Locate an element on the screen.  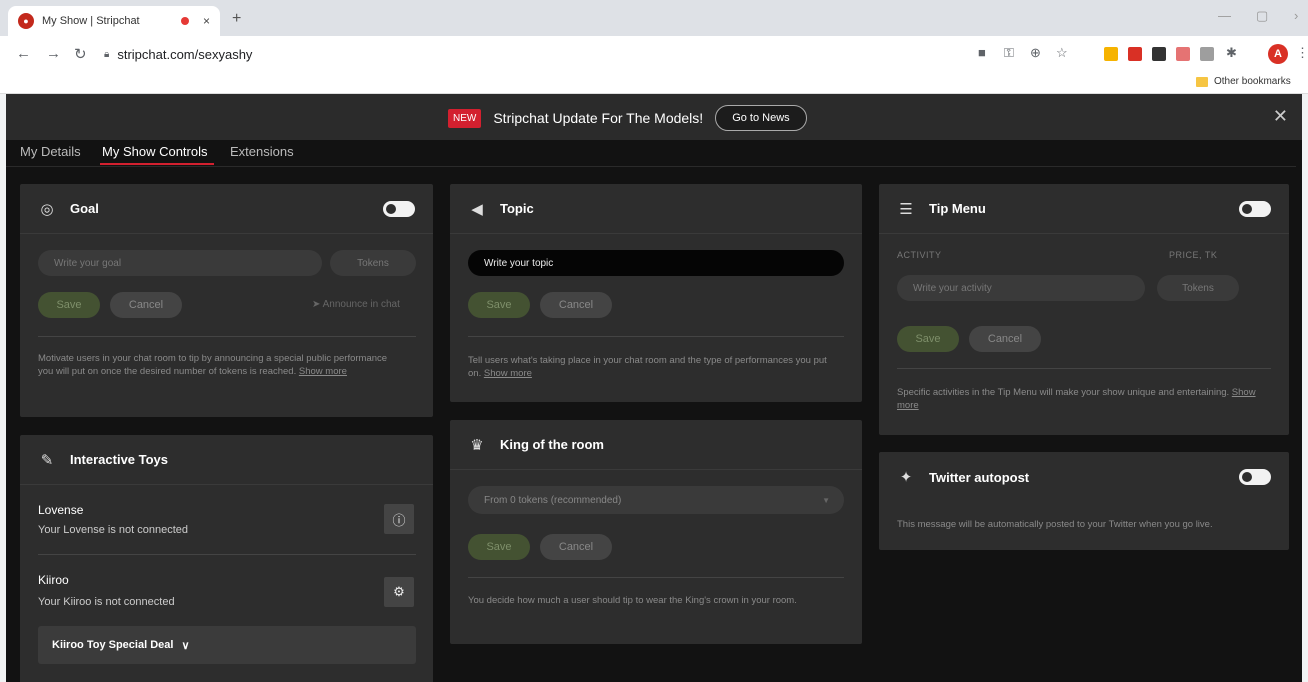
address-bar: 🔒︎ stripchat.com/sexyashy is located at coordinates (524, 54).